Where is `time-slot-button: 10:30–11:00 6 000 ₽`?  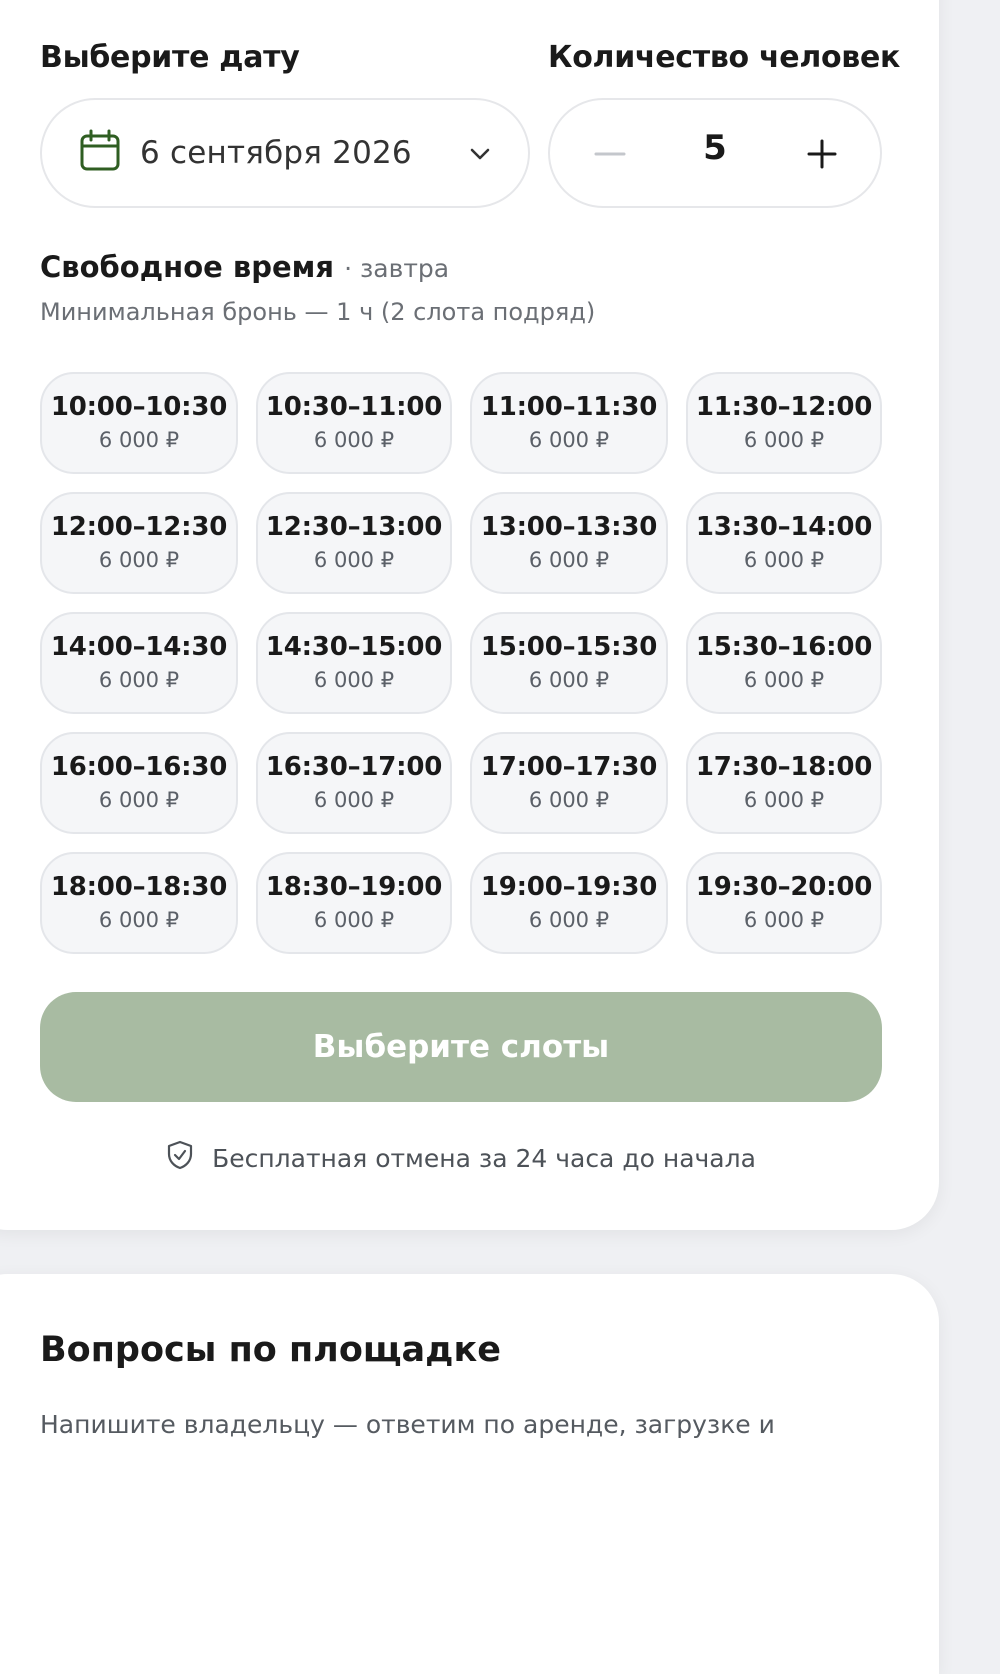
time-slot-button: 10:30–11:00 6 000 ₽ is located at coordinates (354, 423).